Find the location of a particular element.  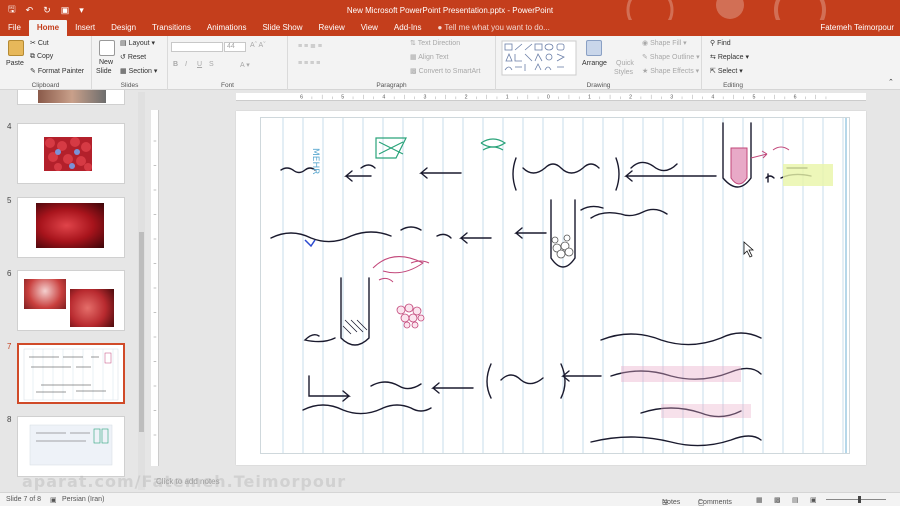

slides-label: Slides is located at coordinates (129, 85).